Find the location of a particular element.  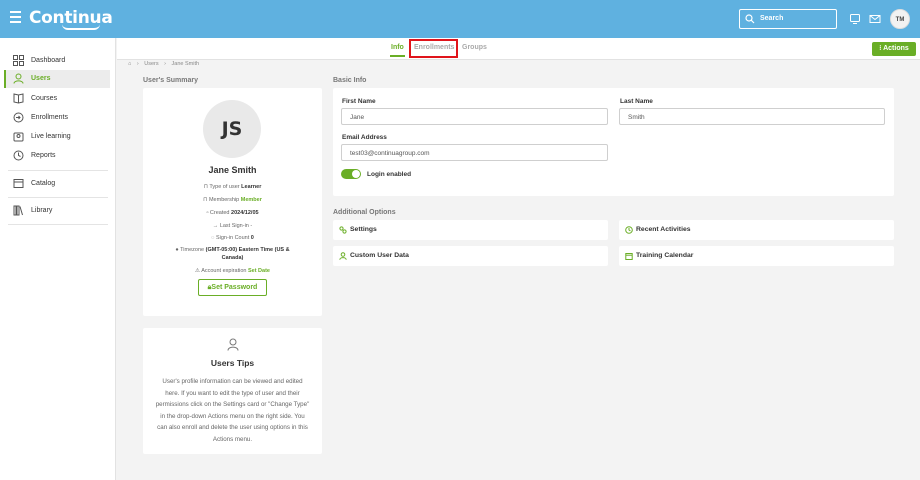

membership-label: Membership is located at coordinates (224, 200).